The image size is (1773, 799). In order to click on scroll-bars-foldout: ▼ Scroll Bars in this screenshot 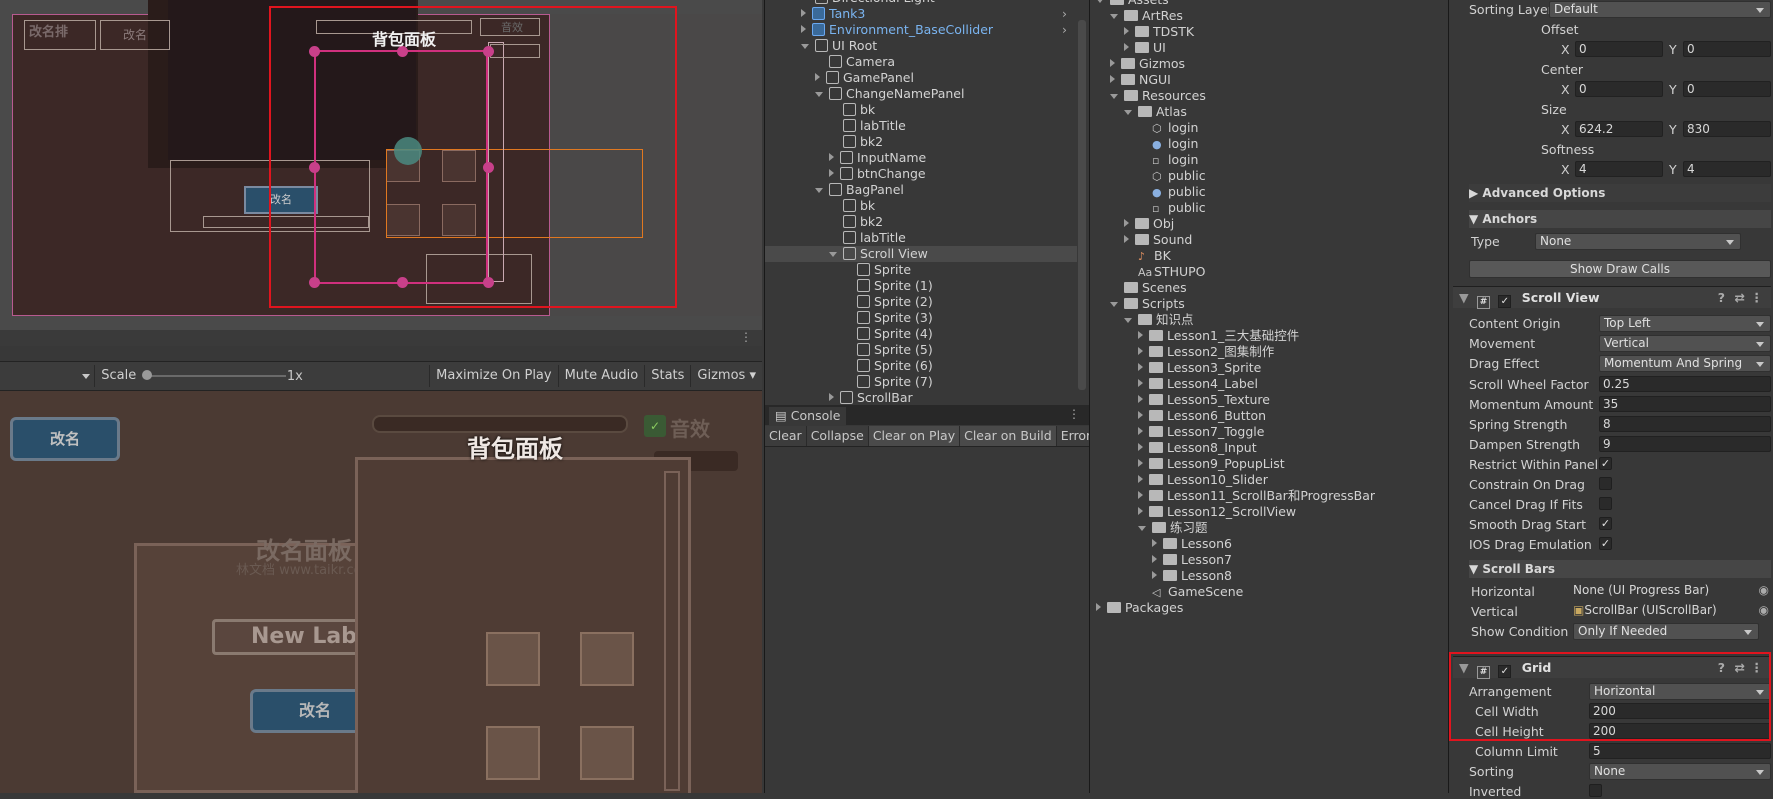, I will do `click(1620, 569)`.